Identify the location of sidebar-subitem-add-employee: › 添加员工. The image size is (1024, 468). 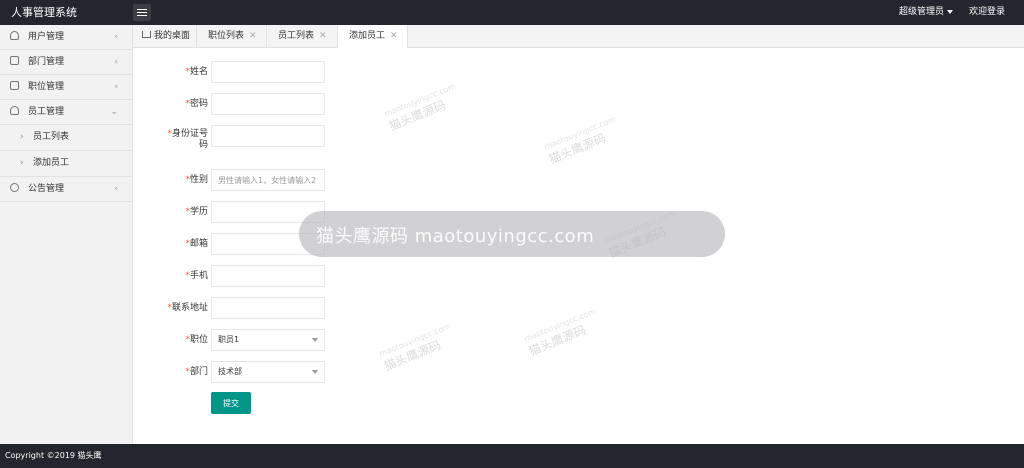
(66, 164).